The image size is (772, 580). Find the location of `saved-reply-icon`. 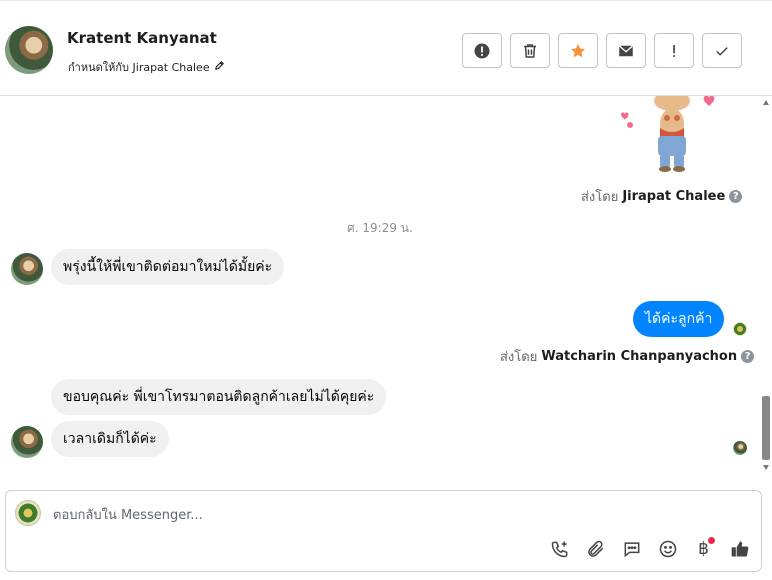

saved-reply-icon is located at coordinates (631, 549).